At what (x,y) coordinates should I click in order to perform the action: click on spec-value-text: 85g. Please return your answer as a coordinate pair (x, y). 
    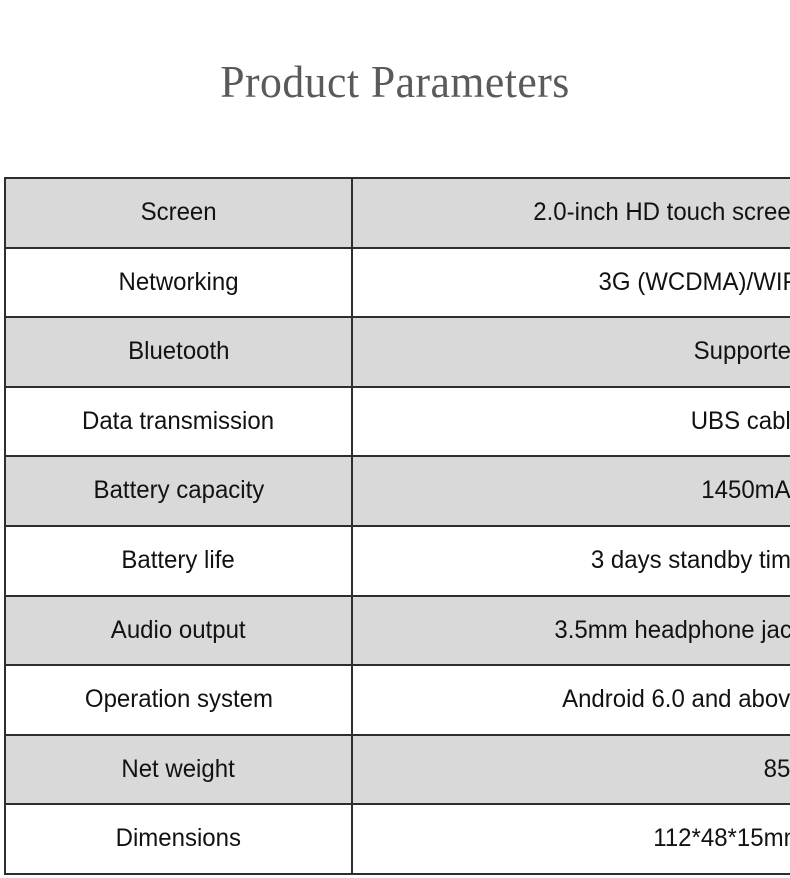
    Looking at the image, I should click on (776, 768).